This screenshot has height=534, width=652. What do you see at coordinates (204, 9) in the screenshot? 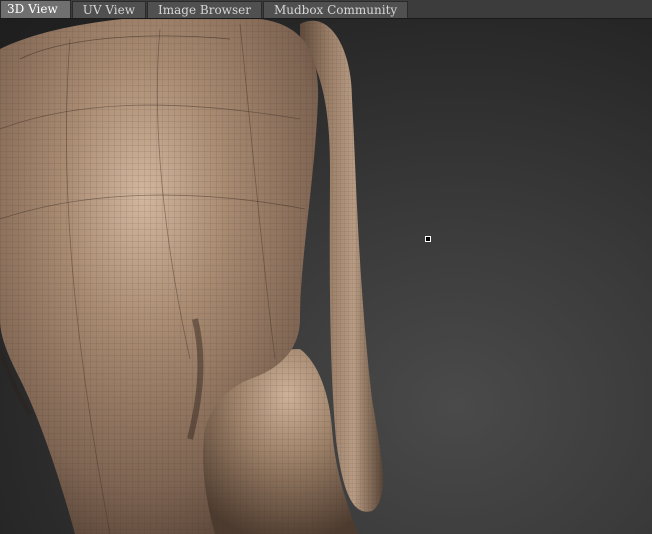
I see `tab-image-browser: Image Browser` at bounding box center [204, 9].